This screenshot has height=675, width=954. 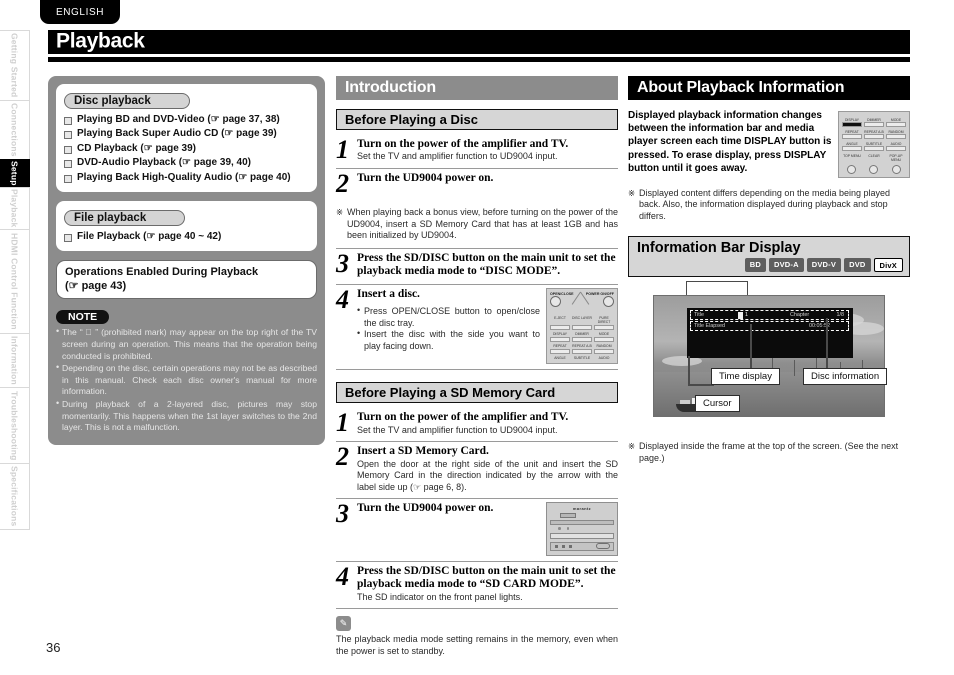 I want to click on top-menu-button-icon, so click(x=851, y=169).